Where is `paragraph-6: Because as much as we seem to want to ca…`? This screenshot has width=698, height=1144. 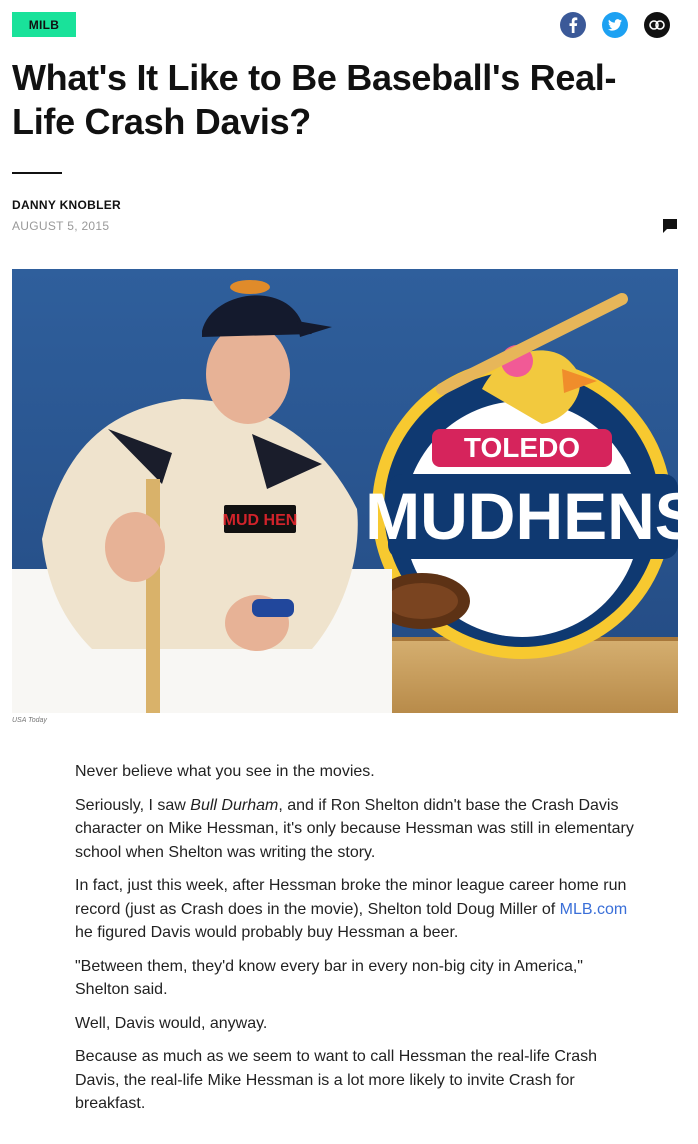 paragraph-6: Because as much as we seem to want to ca… is located at coordinates (336, 1080).